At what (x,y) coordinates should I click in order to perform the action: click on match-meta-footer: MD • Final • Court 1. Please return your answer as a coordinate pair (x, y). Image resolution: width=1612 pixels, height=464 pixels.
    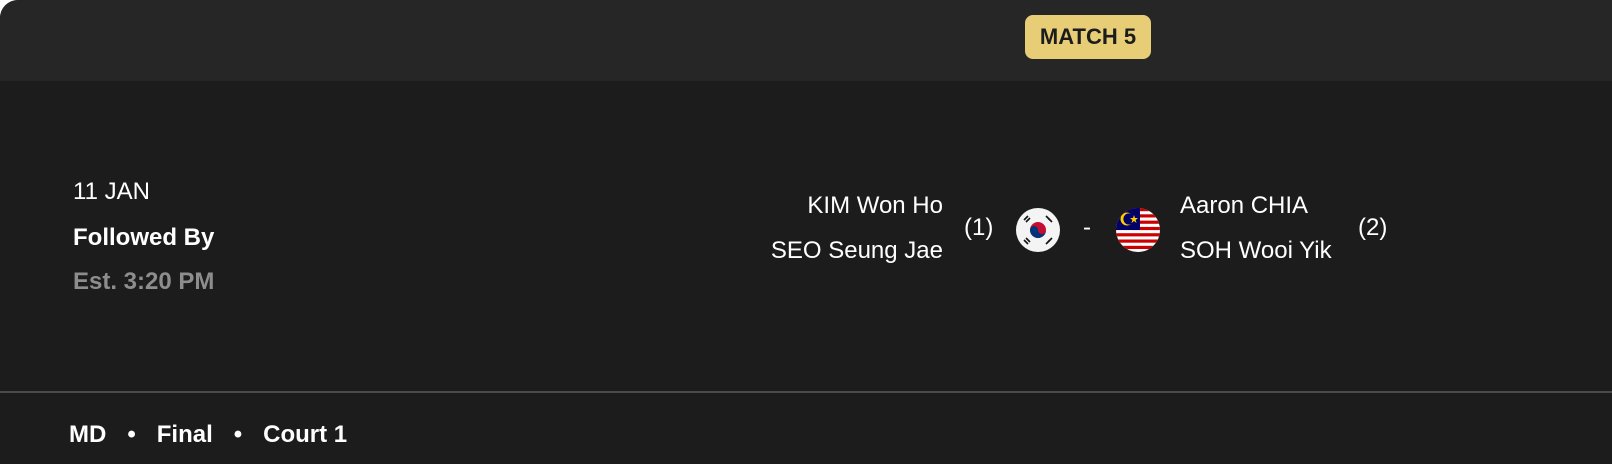
    Looking at the image, I should click on (208, 435).